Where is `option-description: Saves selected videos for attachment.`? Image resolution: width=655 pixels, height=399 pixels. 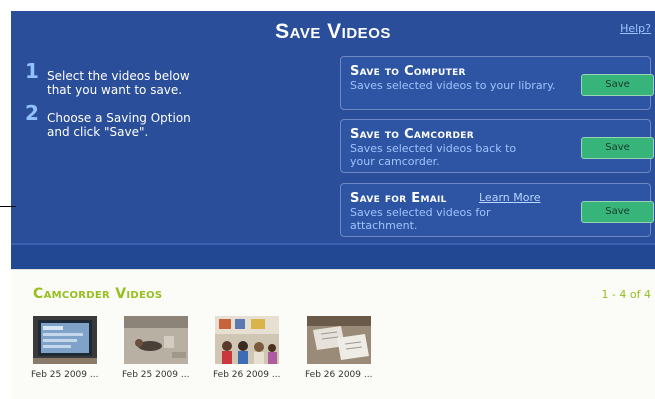 option-description: Saves selected videos for attachment. is located at coordinates (420, 219).